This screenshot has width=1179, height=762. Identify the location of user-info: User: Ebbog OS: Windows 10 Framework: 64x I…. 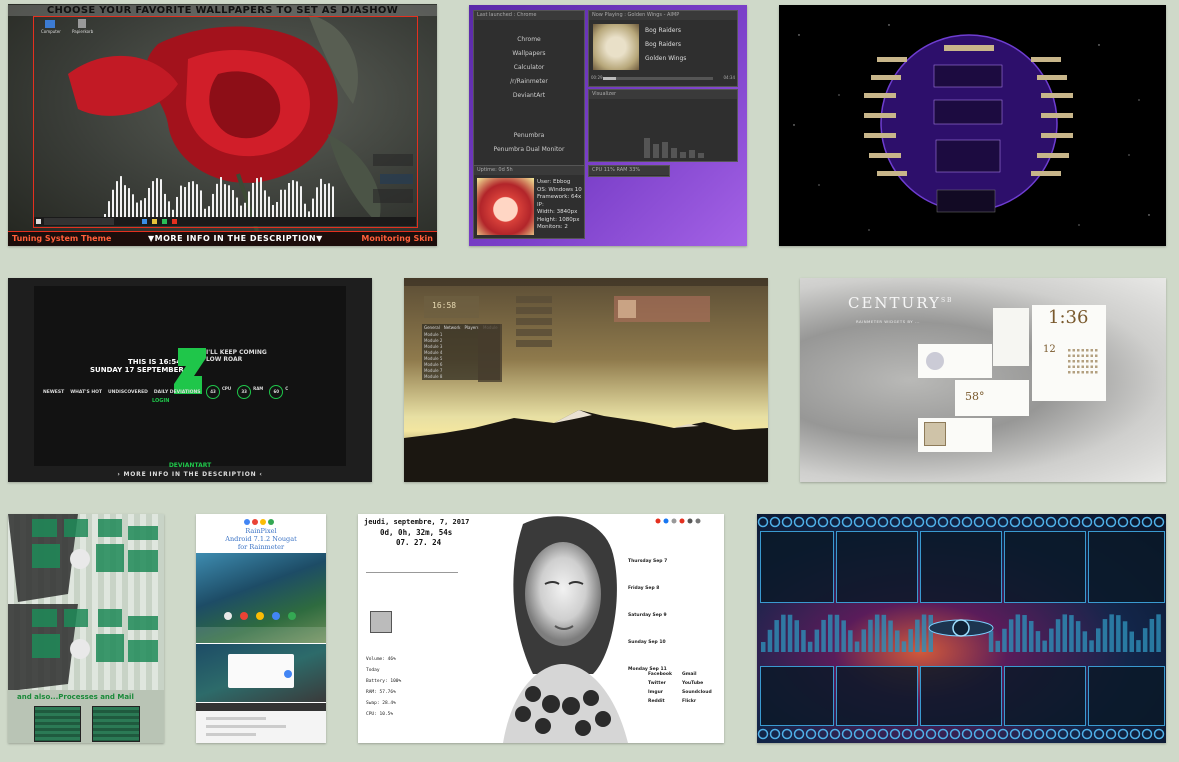
(559, 205).